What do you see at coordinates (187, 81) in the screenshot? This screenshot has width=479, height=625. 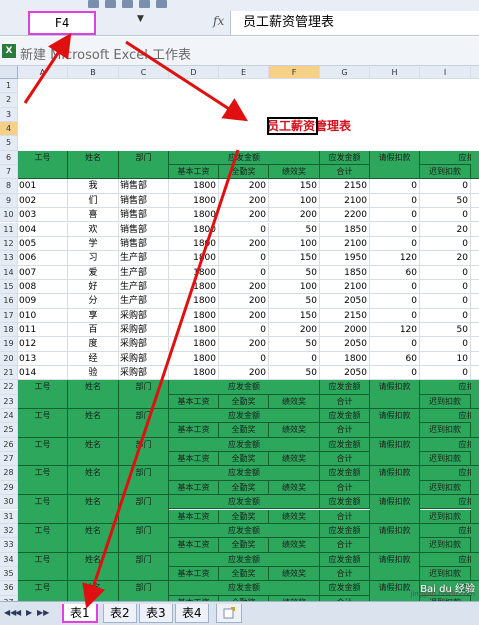 I see `arrow-to-title` at bounding box center [187, 81].